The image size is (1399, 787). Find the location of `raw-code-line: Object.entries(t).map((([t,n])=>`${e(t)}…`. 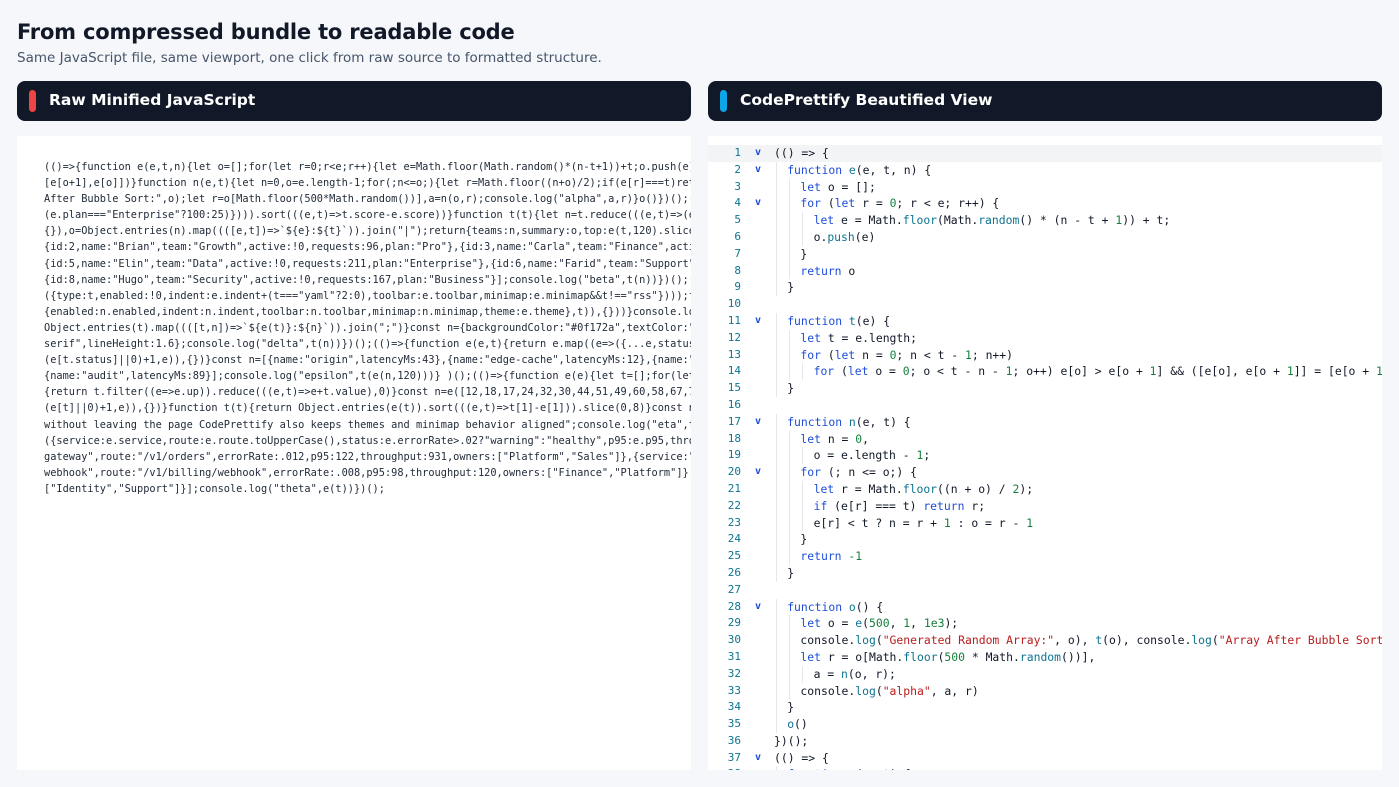

raw-code-line: Object.entries(t).map((([t,n])=>`${e(t)}… is located at coordinates (367, 327).